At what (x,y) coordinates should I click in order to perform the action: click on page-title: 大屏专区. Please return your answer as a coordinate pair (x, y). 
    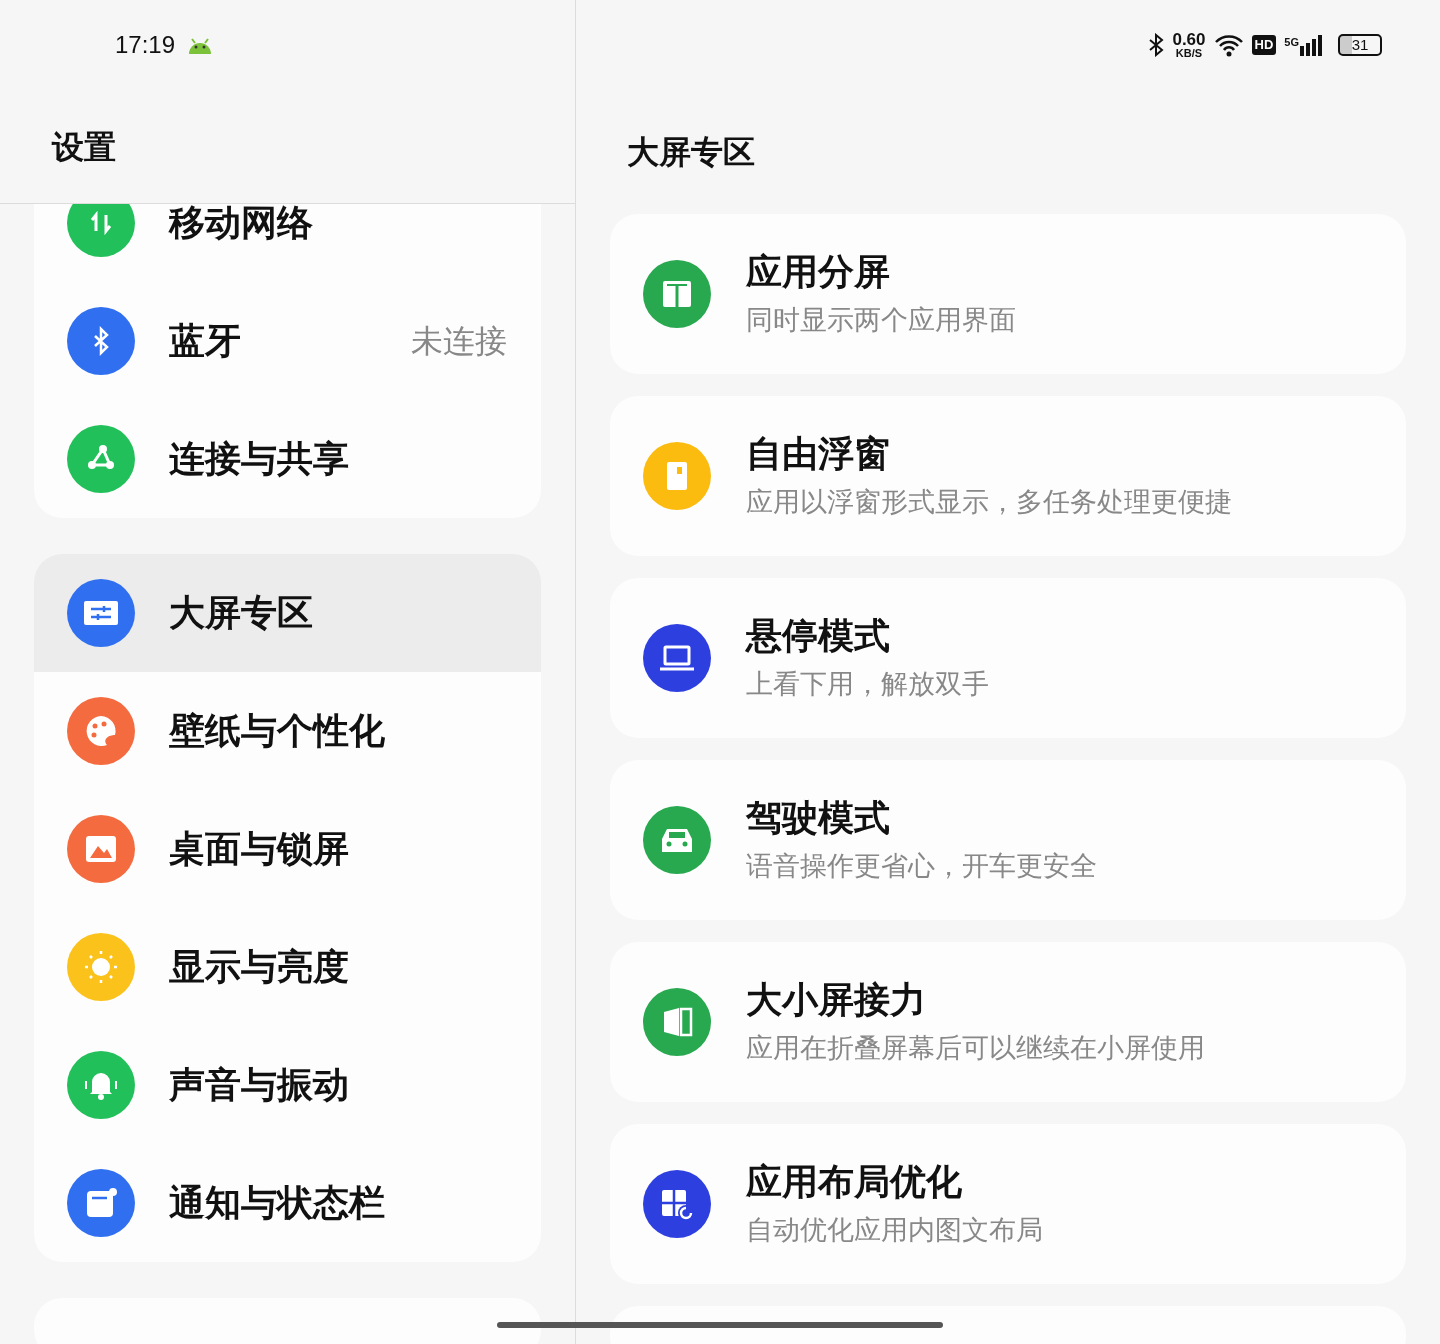
    Looking at the image, I should click on (691, 152).